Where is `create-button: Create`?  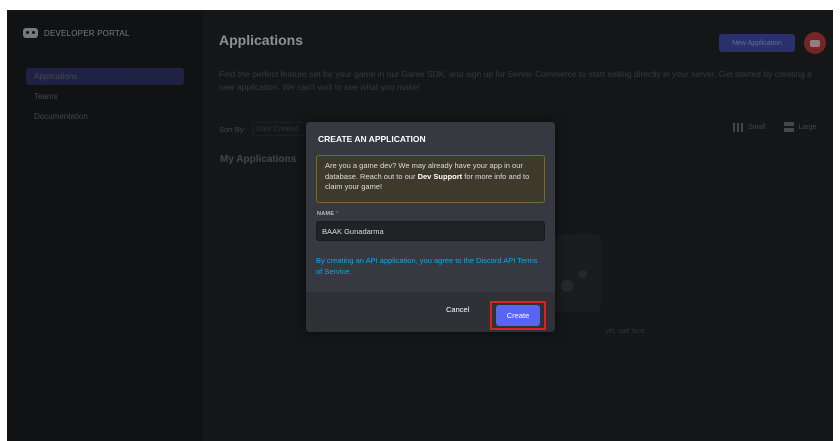
create-button: Create is located at coordinates (518, 315).